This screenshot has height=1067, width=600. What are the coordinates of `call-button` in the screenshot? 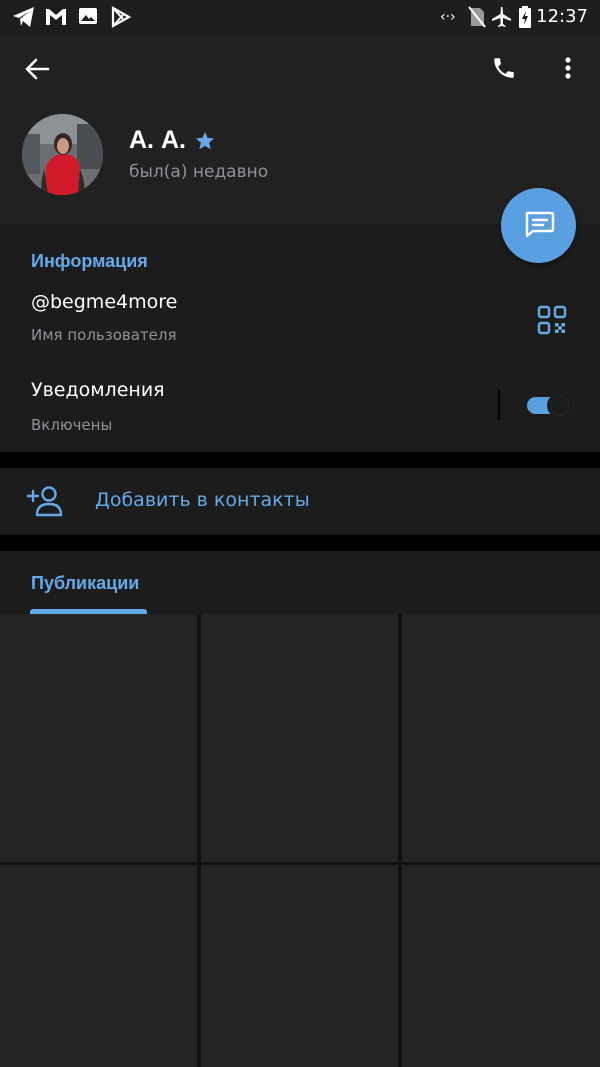 It's located at (504, 70).